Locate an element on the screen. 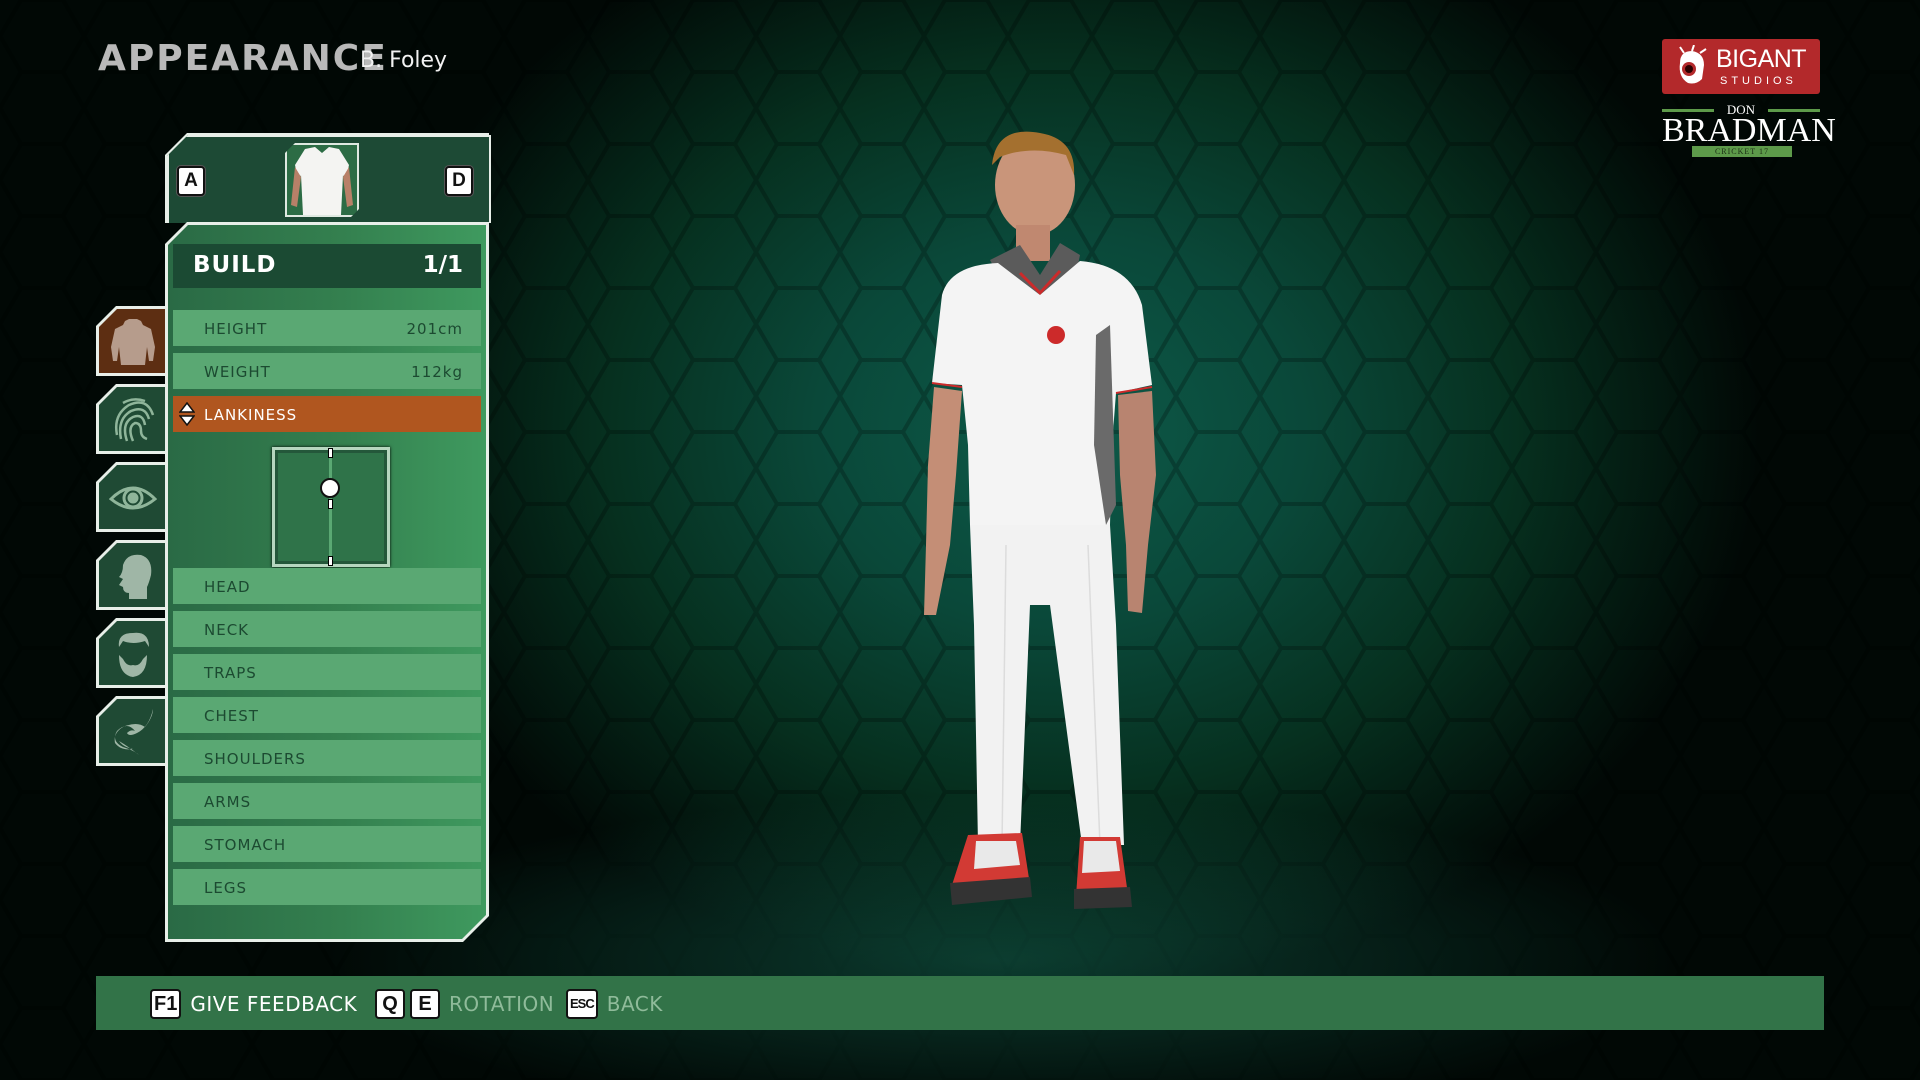 The image size is (1920, 1080). bigant-mark-icon is located at coordinates (1693, 64).